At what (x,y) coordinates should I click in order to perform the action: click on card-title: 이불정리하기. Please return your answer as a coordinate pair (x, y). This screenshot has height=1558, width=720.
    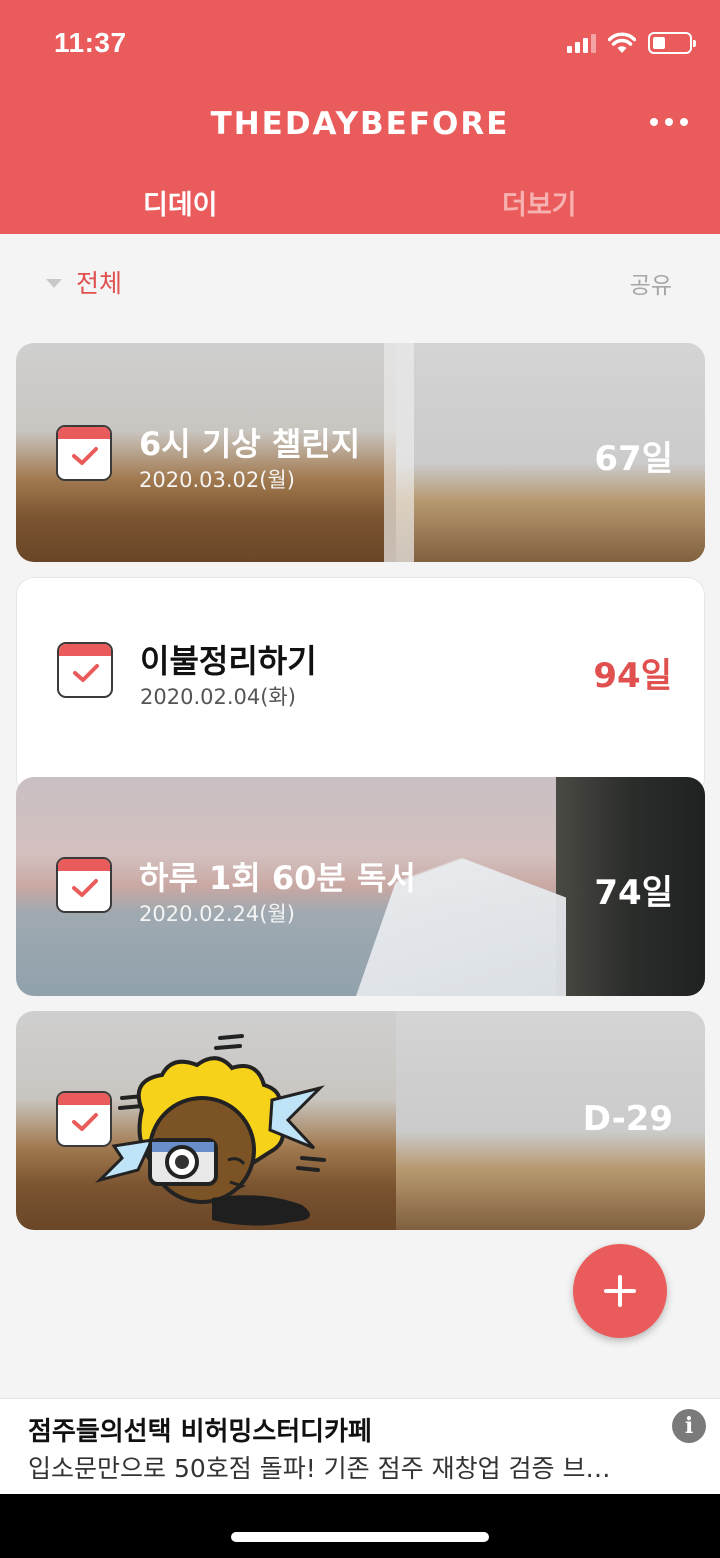
    Looking at the image, I should click on (228, 661).